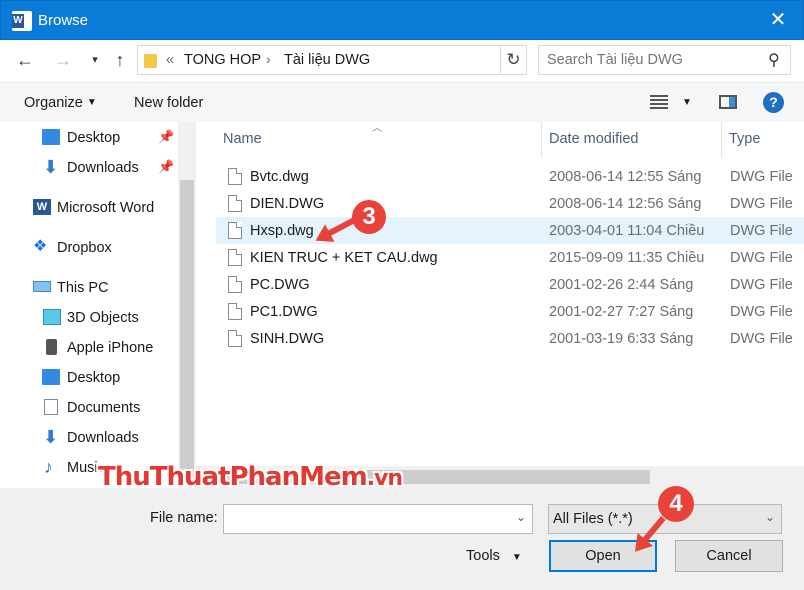 This screenshot has width=804, height=590. What do you see at coordinates (90, 348) in the screenshot?
I see `nav-item-apple-iphone: Apple iPhone` at bounding box center [90, 348].